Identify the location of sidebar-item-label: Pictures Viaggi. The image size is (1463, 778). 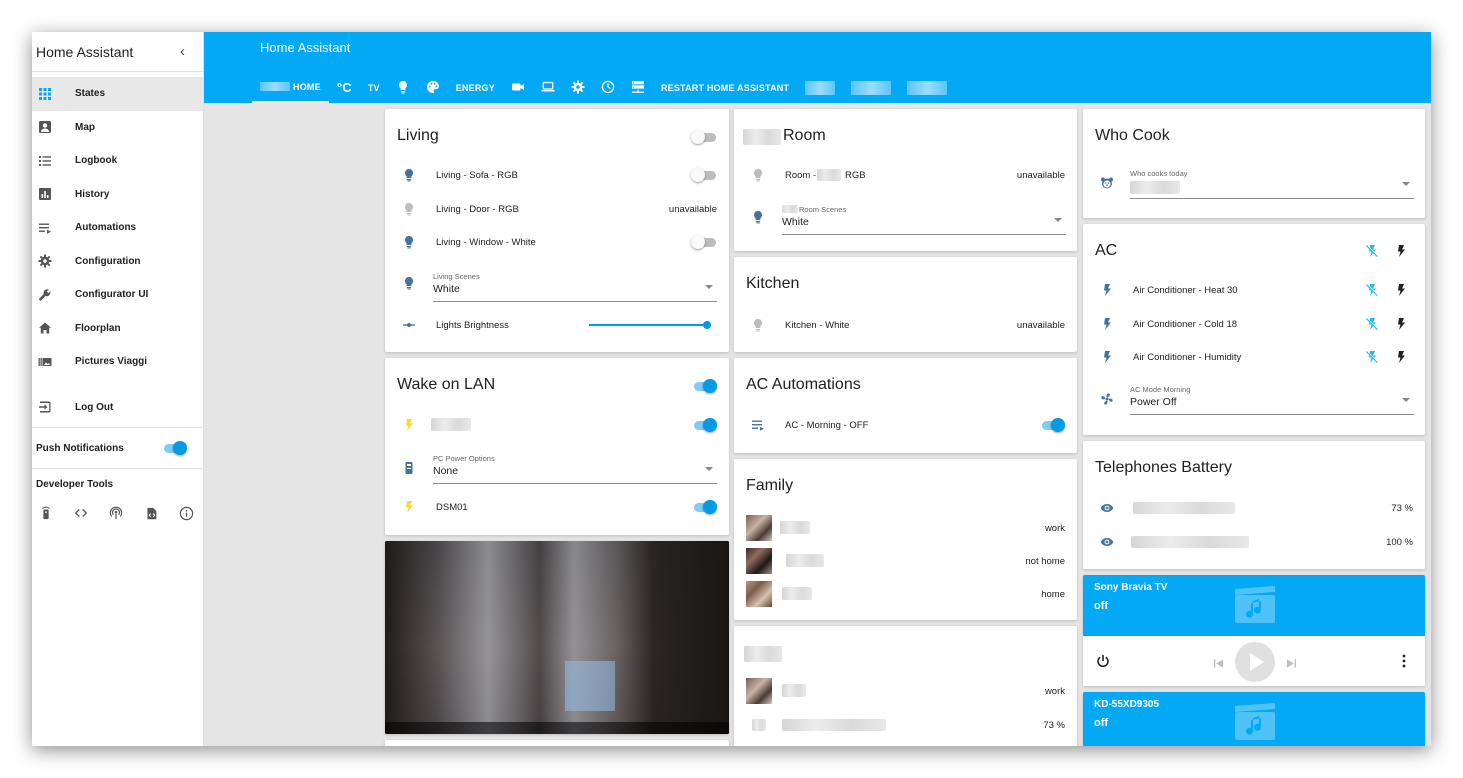
(111, 362).